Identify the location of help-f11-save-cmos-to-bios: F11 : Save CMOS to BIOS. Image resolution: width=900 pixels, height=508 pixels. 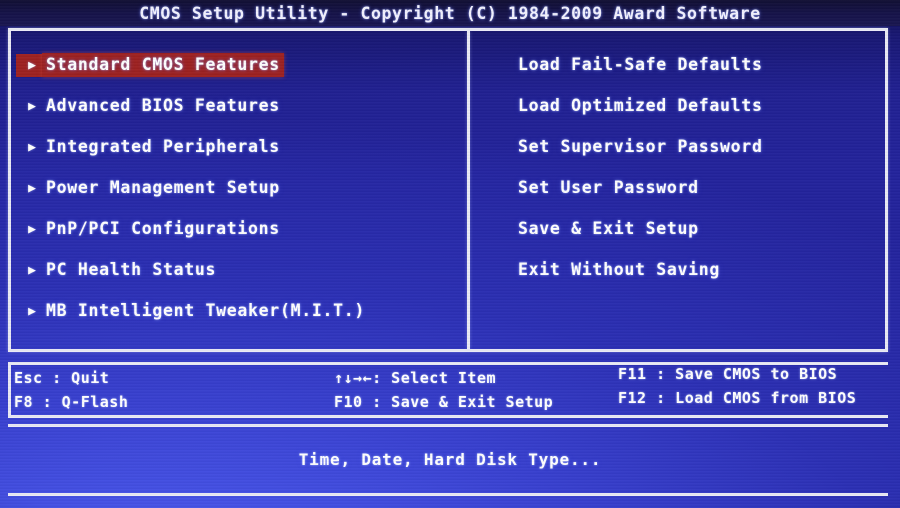
(728, 374).